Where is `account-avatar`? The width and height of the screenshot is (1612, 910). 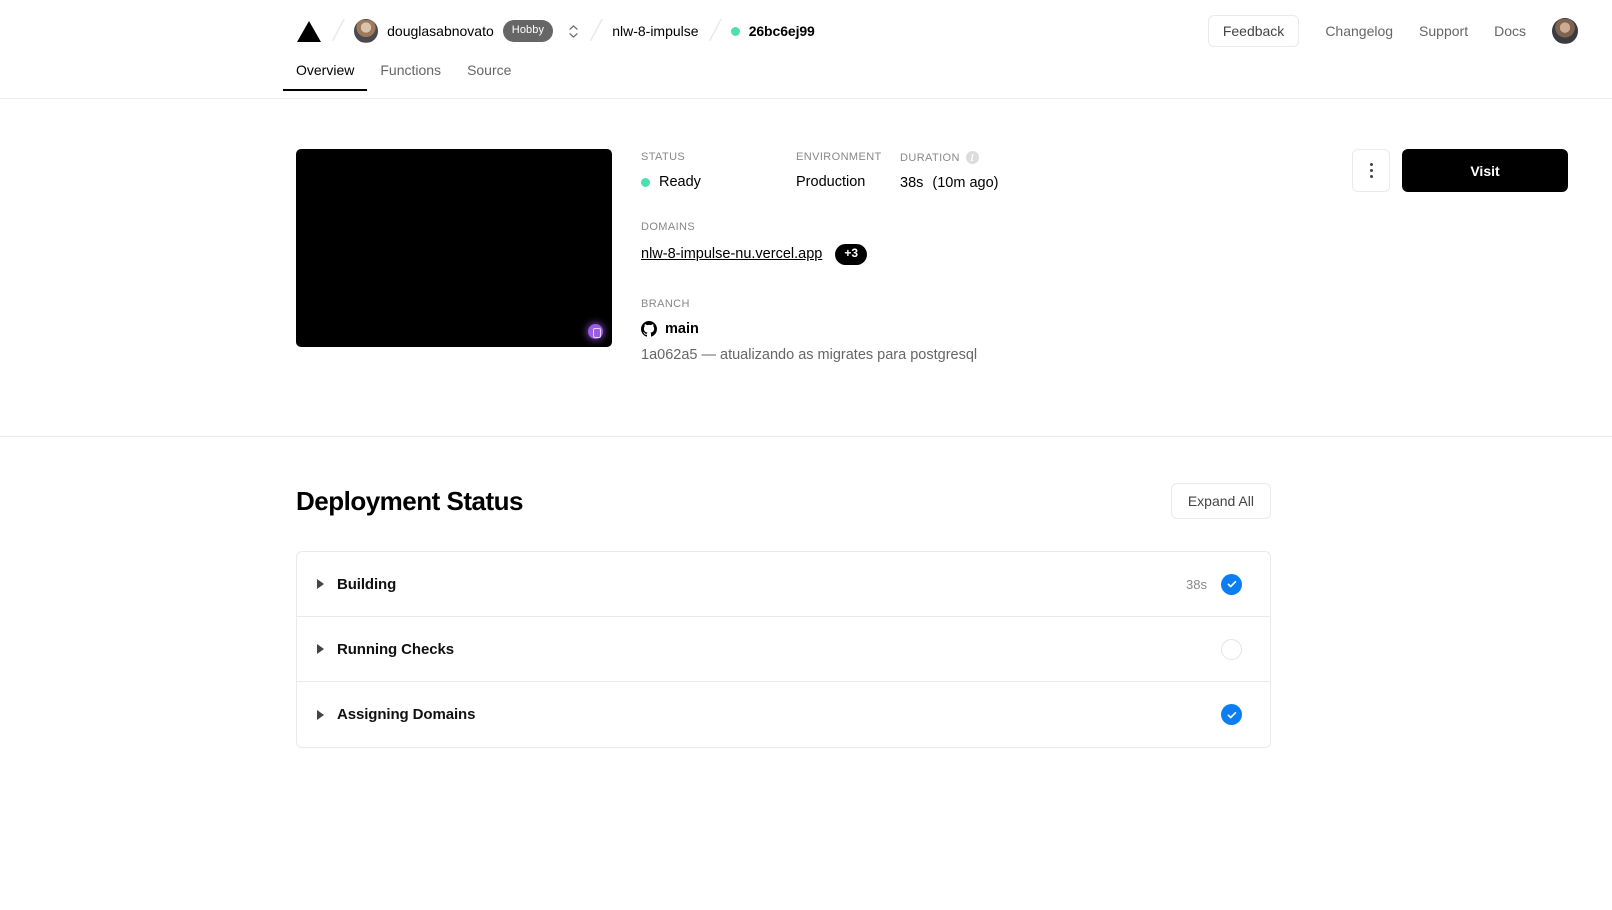 account-avatar is located at coordinates (1565, 31).